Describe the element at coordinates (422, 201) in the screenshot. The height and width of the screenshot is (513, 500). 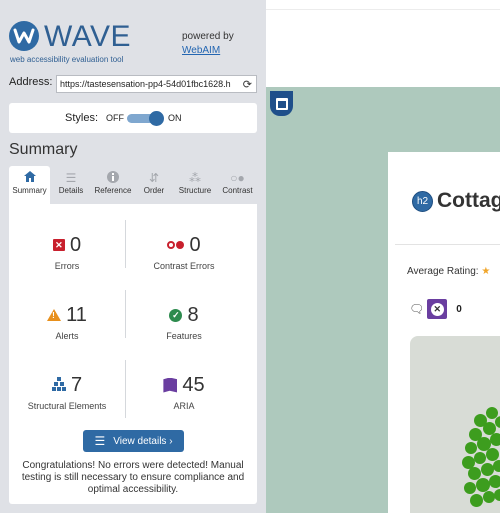
I see `h2-badge-icon: h2` at that location.